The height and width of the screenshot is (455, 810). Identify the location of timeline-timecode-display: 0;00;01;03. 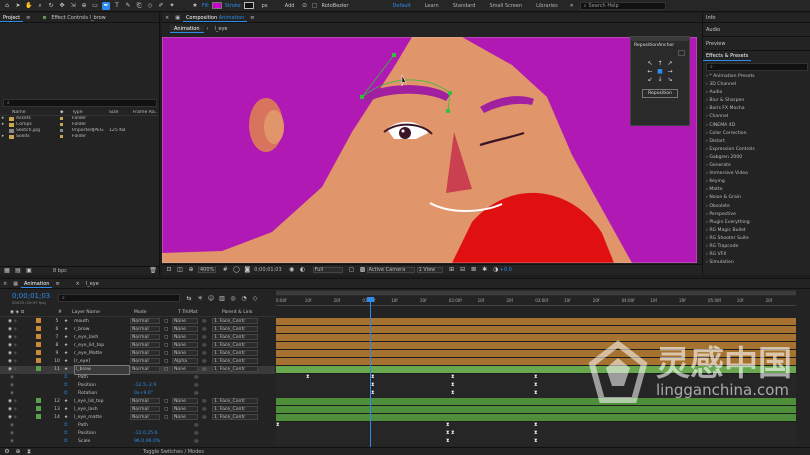
(31, 296).